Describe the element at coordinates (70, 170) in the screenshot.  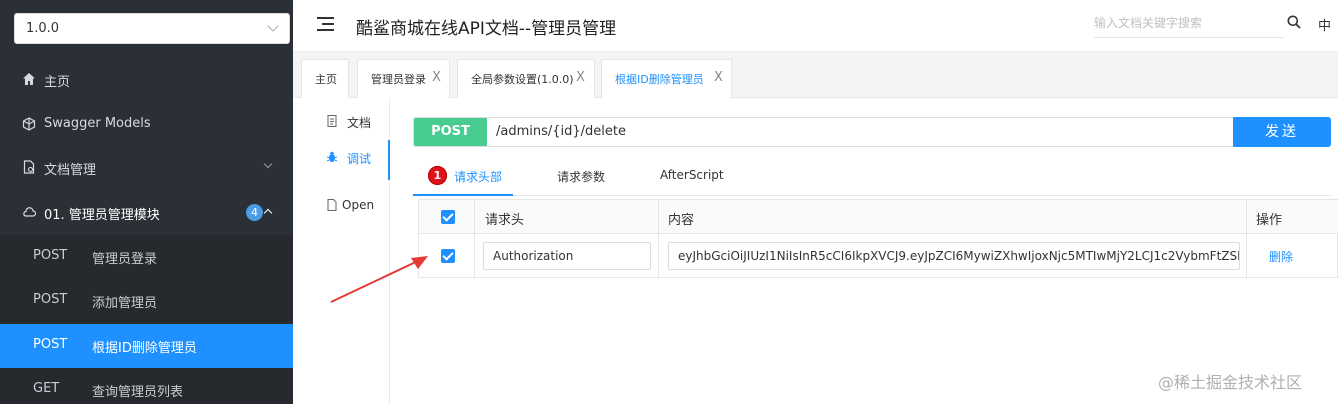
I see `sidebar-item-label: 文档管理` at that location.